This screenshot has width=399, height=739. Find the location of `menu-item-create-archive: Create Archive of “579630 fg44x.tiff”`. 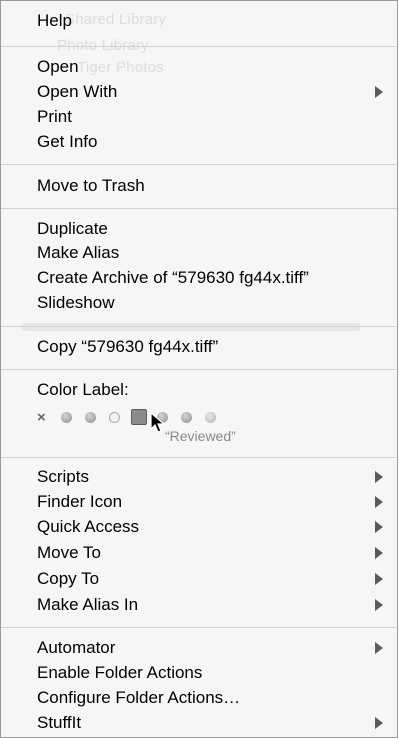

menu-item-create-archive: Create Archive of “579630 fg44x.tiff” is located at coordinates (199, 278).